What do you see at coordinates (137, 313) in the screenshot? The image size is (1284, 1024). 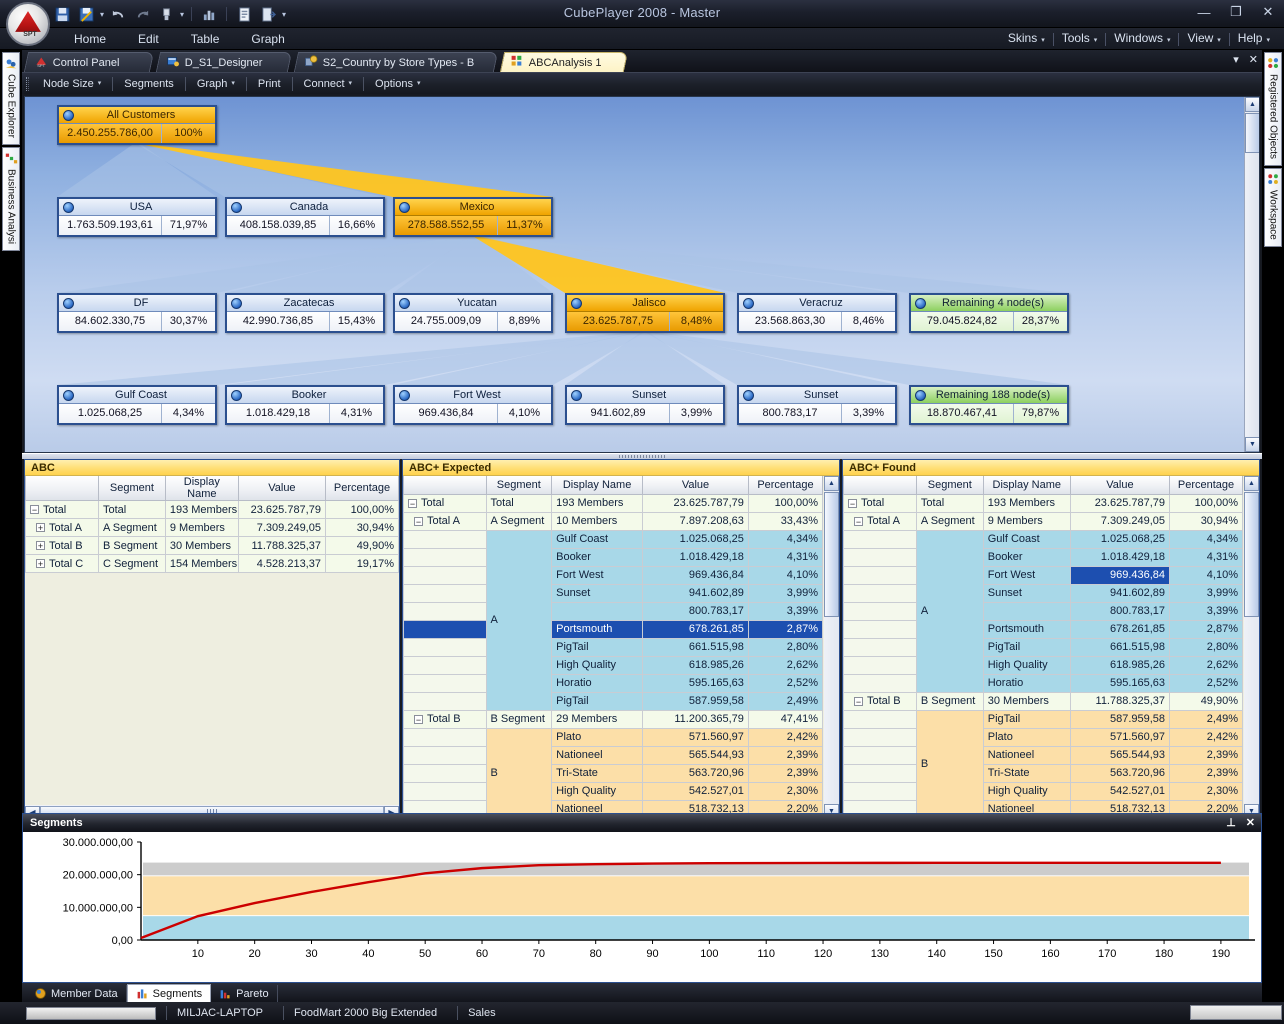 I see `tree-node: DF 84.602.330,75 30,37%` at bounding box center [137, 313].